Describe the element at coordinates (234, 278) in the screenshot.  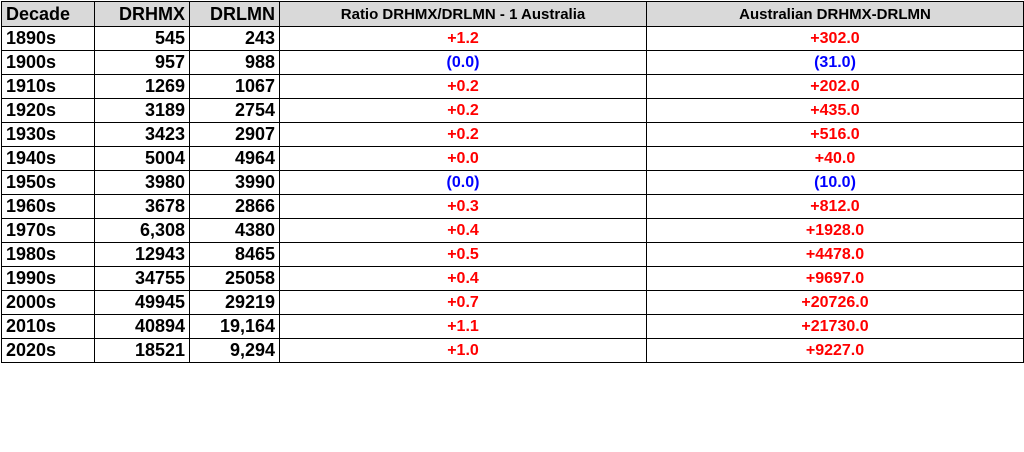
I see `cell-drlmn: 25058` at that location.